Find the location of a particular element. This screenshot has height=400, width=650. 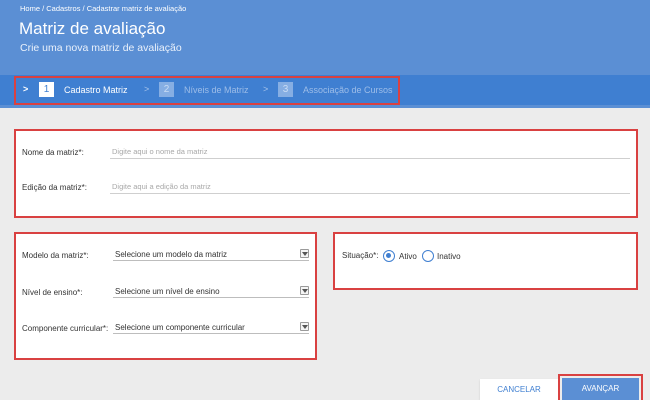

modelo-select: Selecione um modelo da matriz is located at coordinates (211, 254).